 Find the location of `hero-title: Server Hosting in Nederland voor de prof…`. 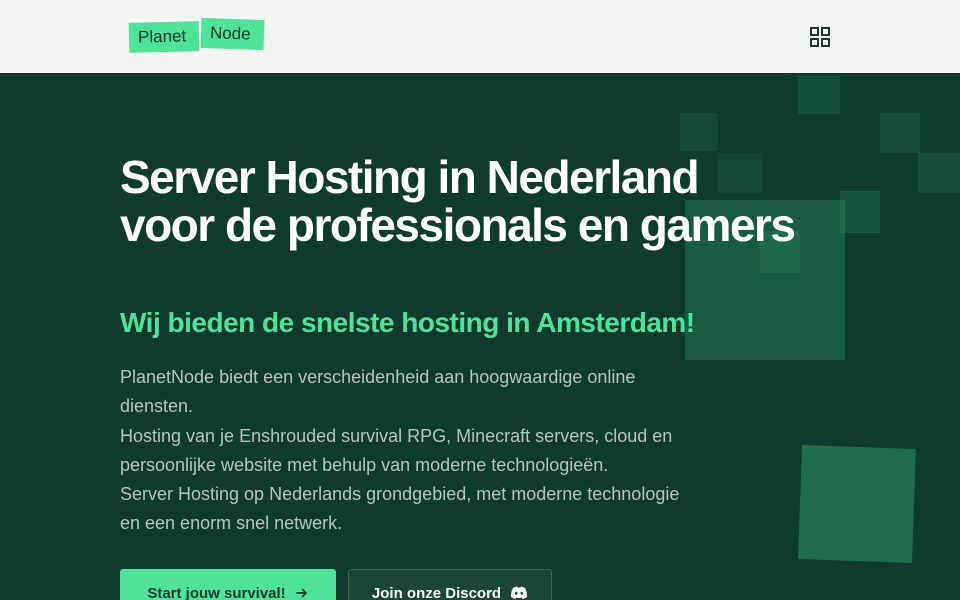

hero-title: Server Hosting in Nederland voor de prof… is located at coordinates (458, 201).